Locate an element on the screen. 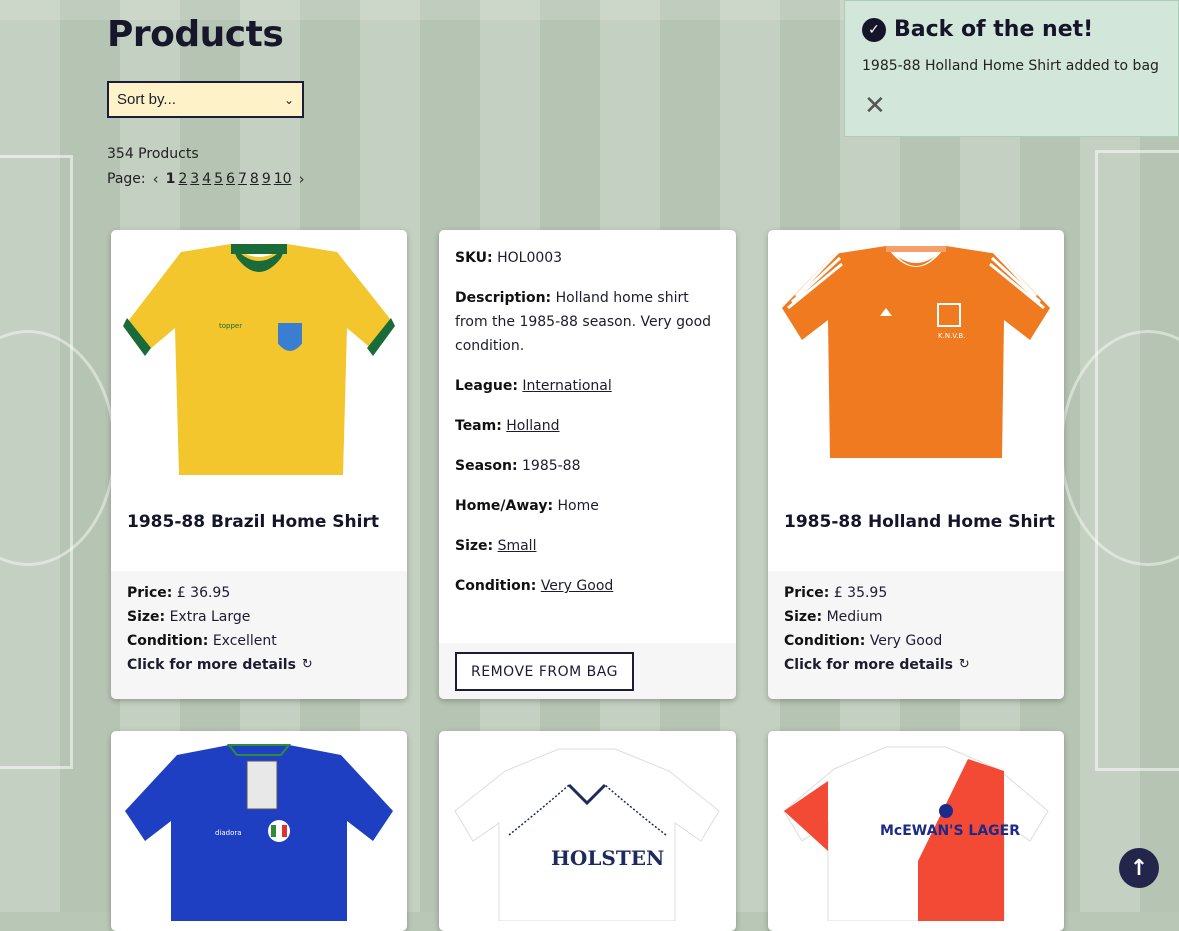 The height and width of the screenshot is (931, 1179). detail-card-footer: REMOVE FROM BAG is located at coordinates (587, 671).